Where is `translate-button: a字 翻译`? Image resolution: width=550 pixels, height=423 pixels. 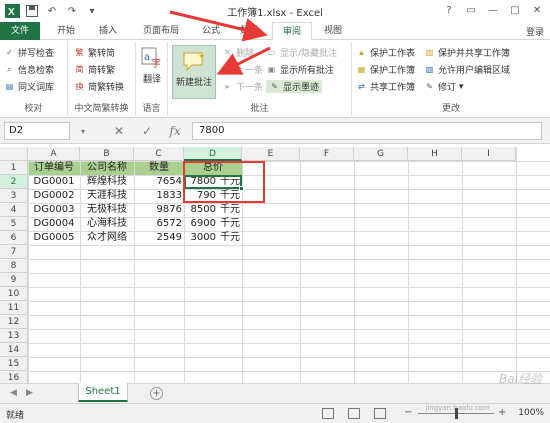
translate-button: a字 翻译 is located at coordinates (152, 65).